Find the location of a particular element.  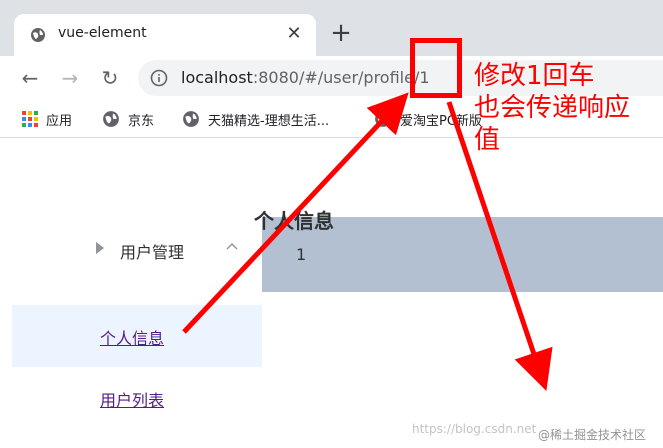

browser-tab-strip: vue-element ✕ + is located at coordinates (331, 28).